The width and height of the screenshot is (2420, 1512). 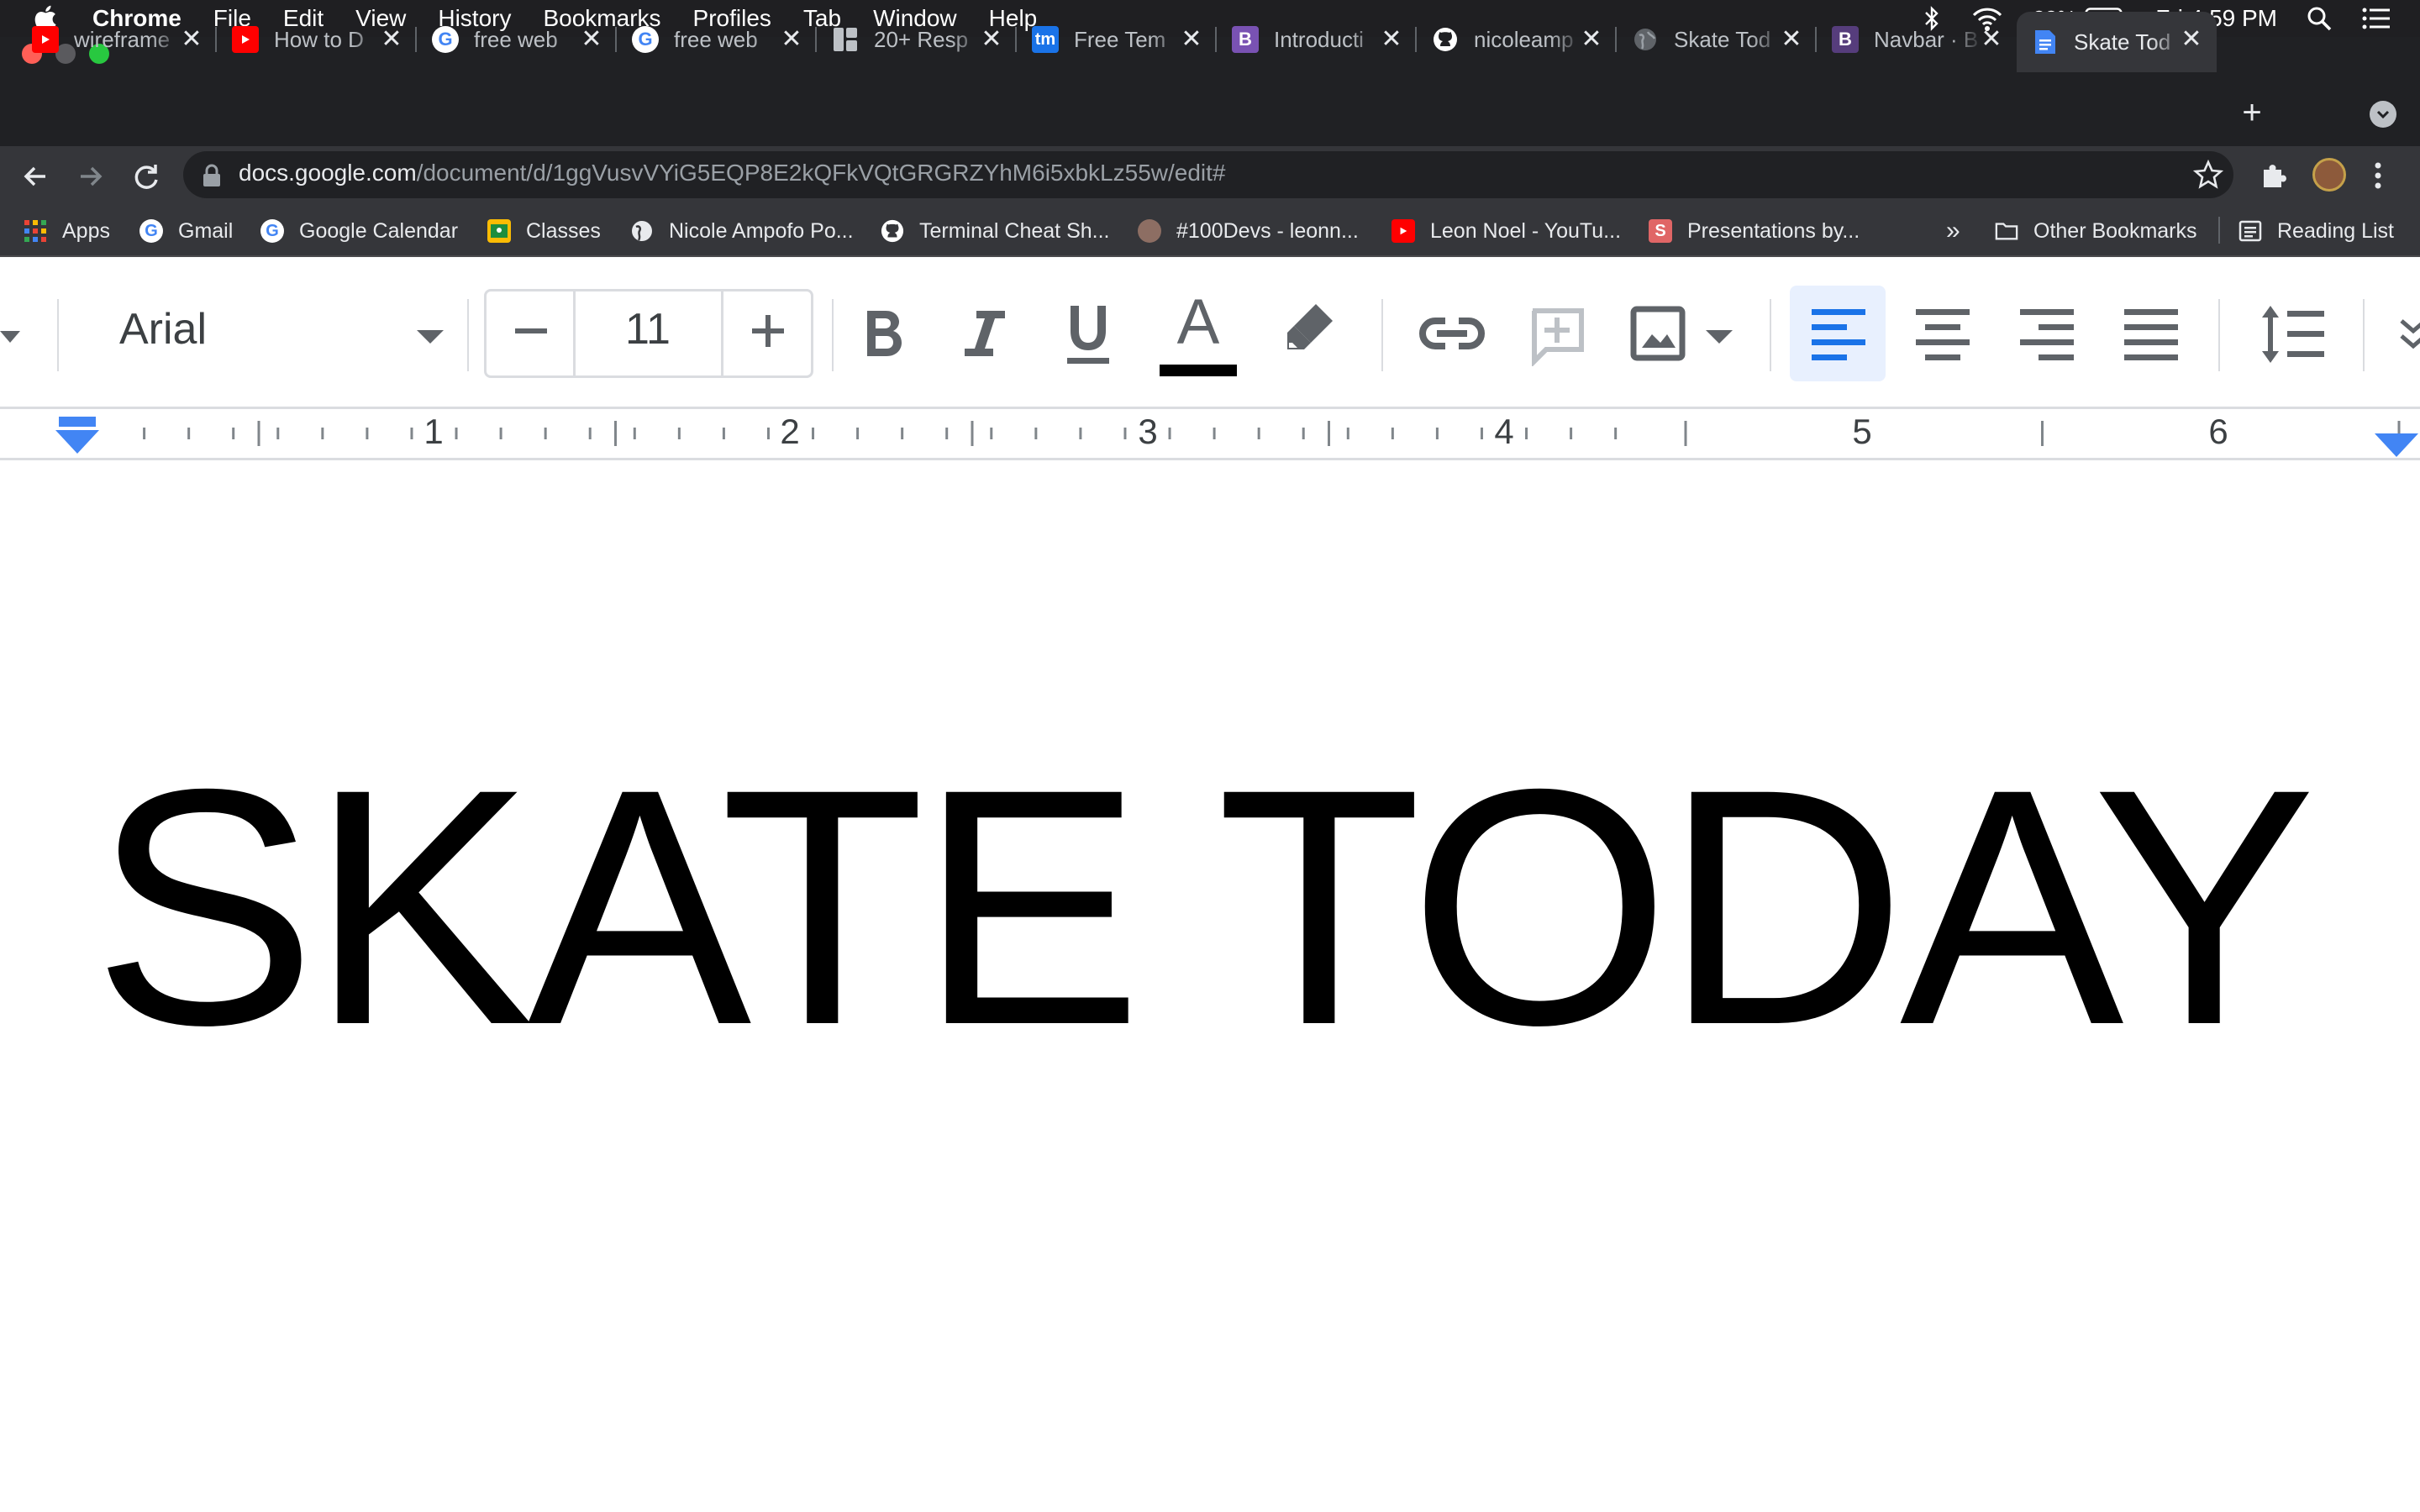 I want to click on bookmark-label: Reading List, so click(x=2335, y=230).